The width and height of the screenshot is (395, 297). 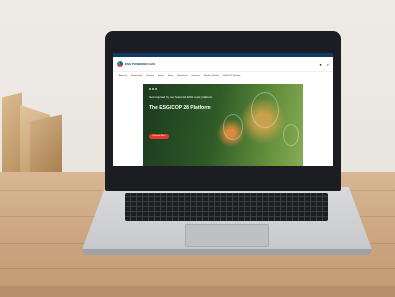 What do you see at coordinates (197, 291) in the screenshot?
I see `desk-edge` at bounding box center [197, 291].